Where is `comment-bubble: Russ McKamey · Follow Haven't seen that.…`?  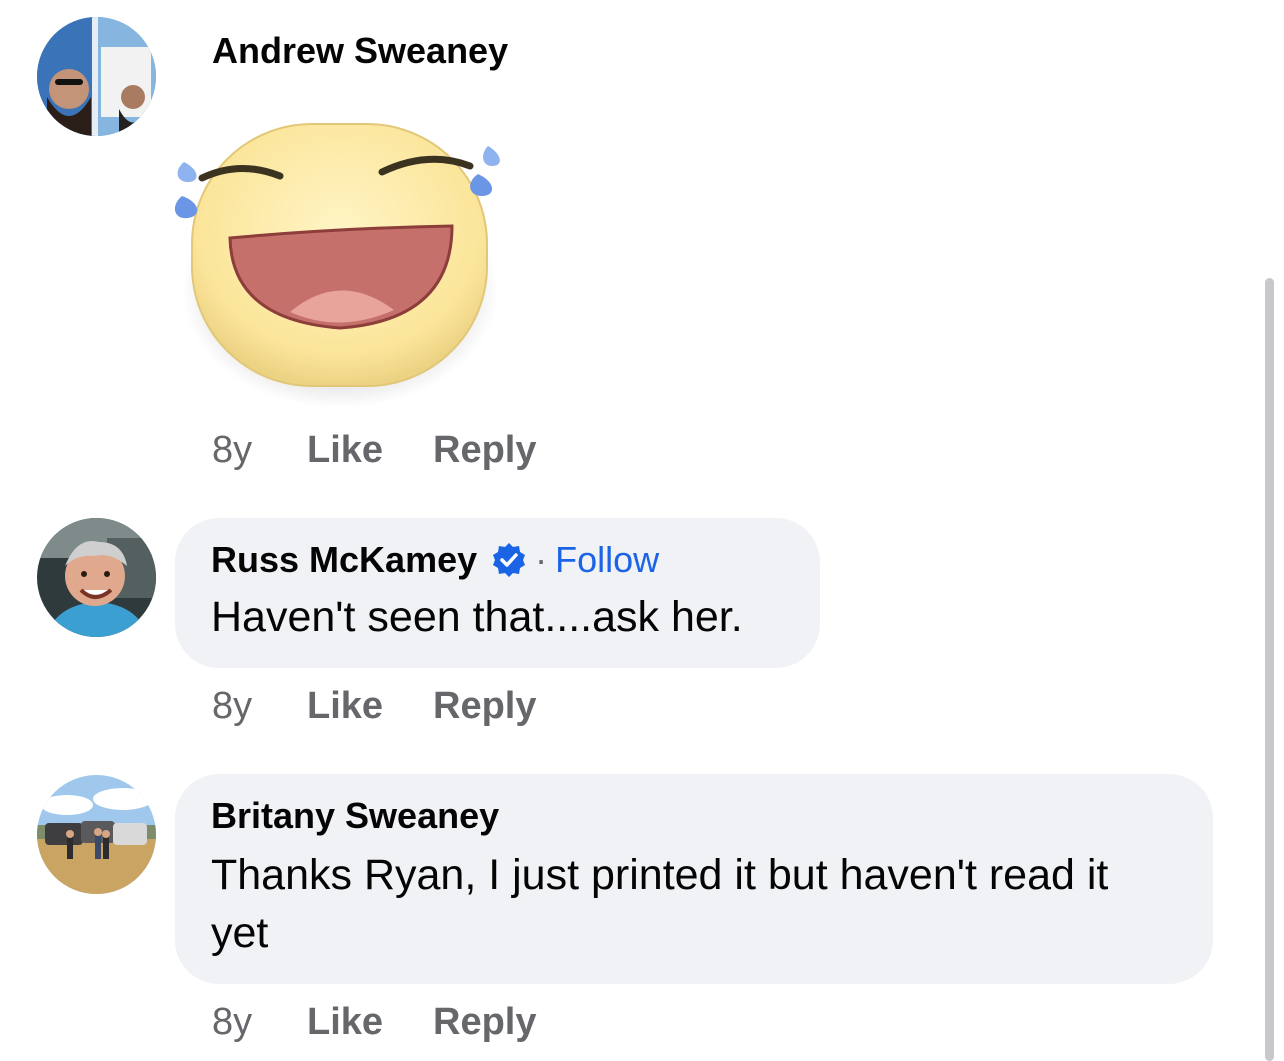
comment-bubble: Russ McKamey · Follow Haven't seen that.… is located at coordinates (497, 593).